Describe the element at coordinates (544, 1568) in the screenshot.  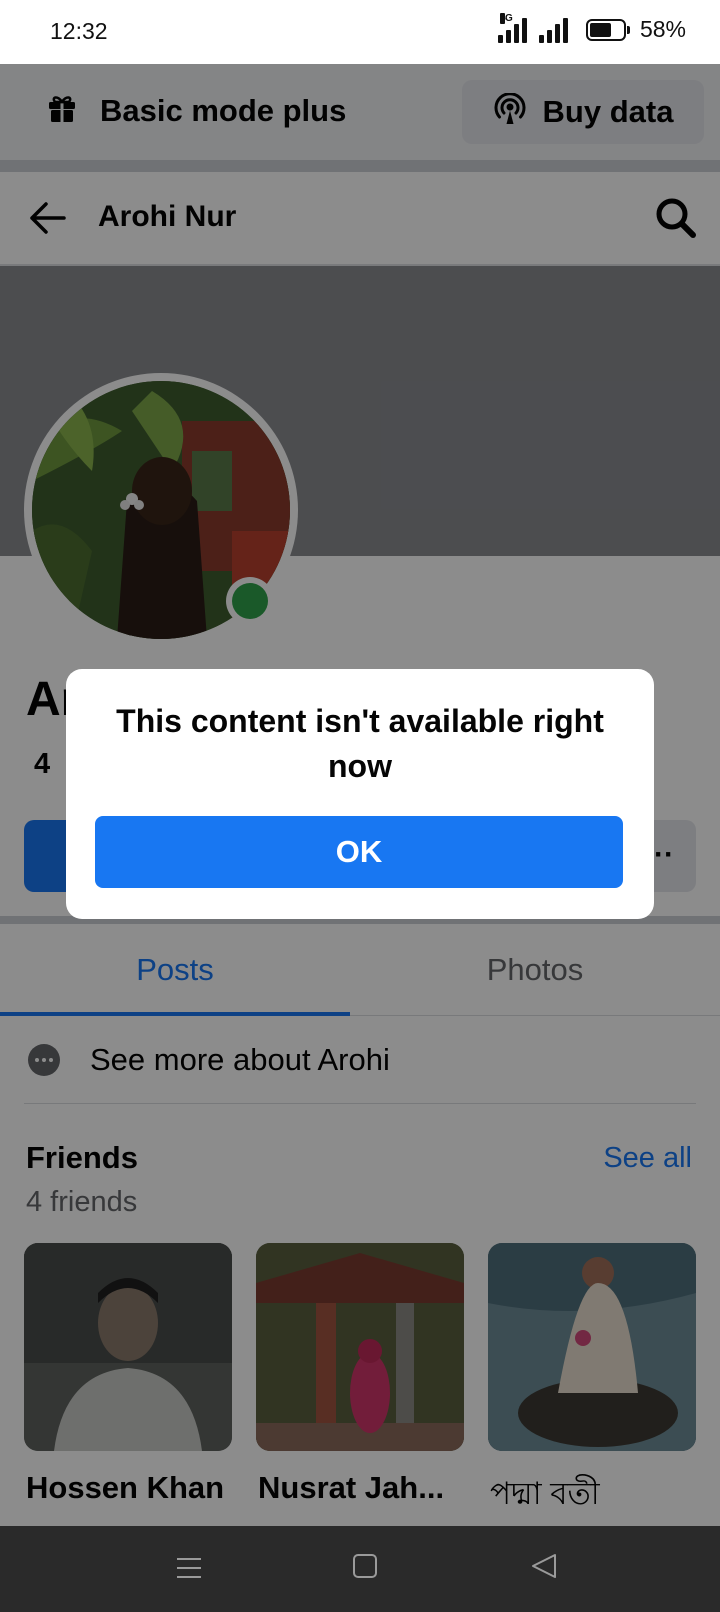
I see `nav-back-icon` at that location.